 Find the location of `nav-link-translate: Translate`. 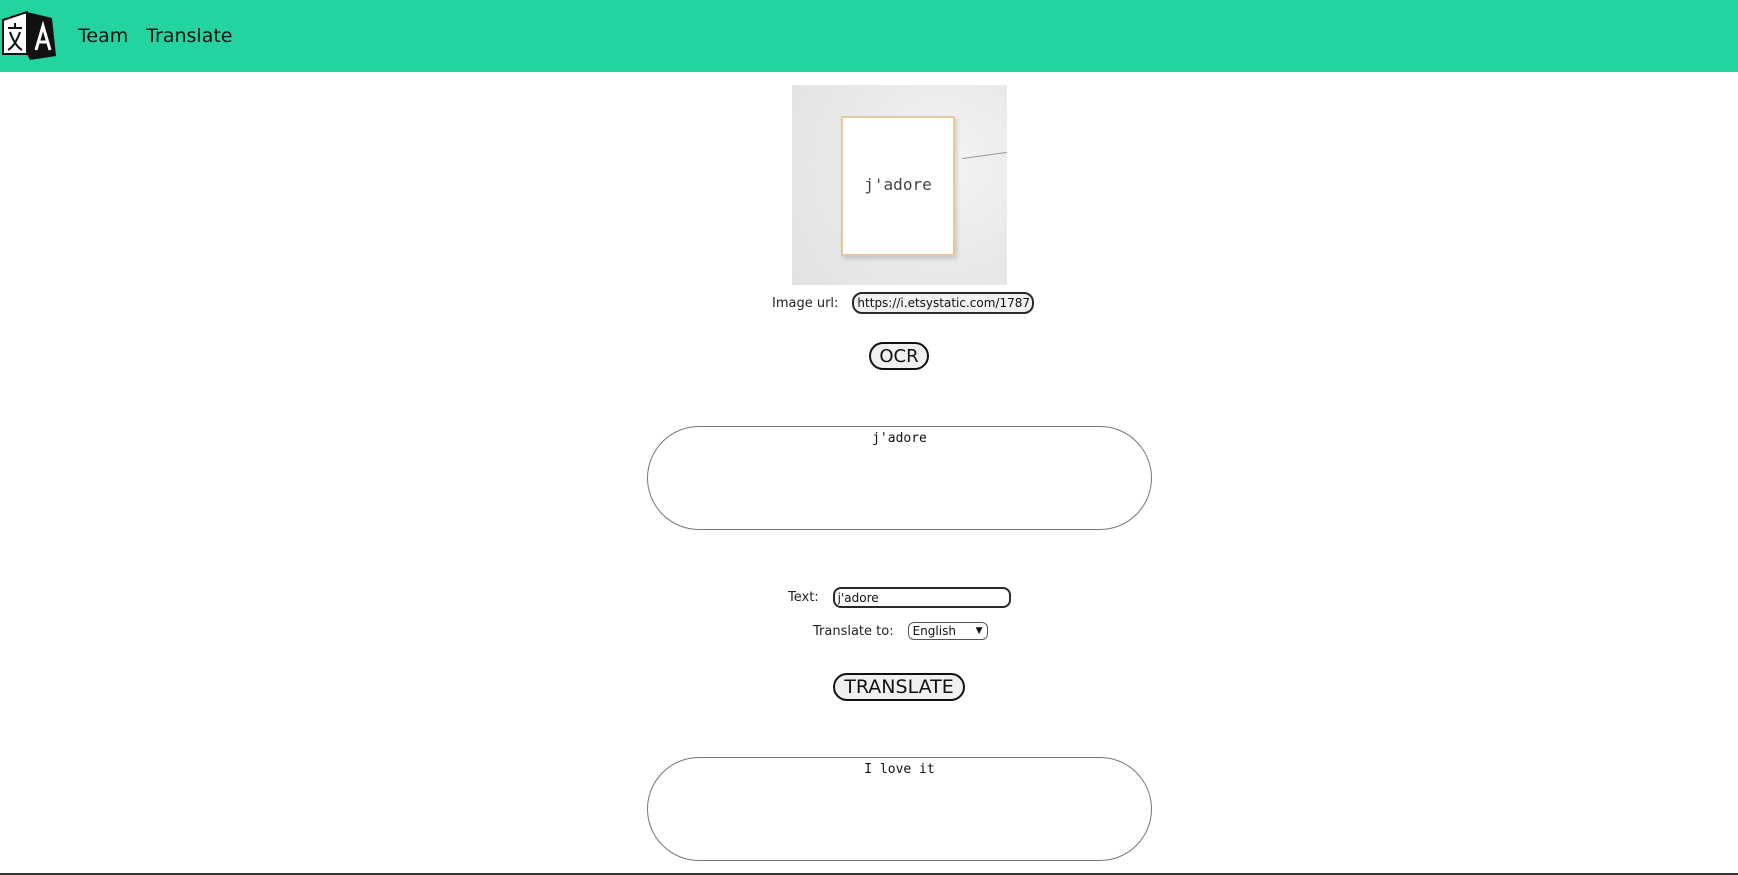

nav-link-translate: Translate is located at coordinates (189, 36).